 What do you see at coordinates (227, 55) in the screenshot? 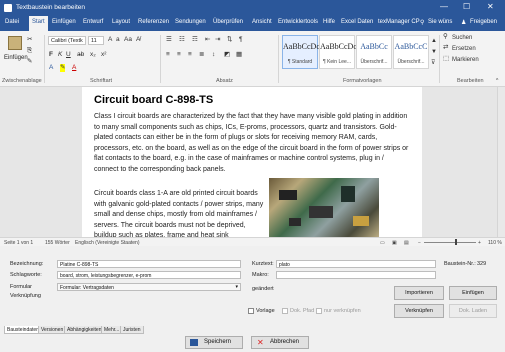
I see `shading-icon: ◩` at bounding box center [227, 55].